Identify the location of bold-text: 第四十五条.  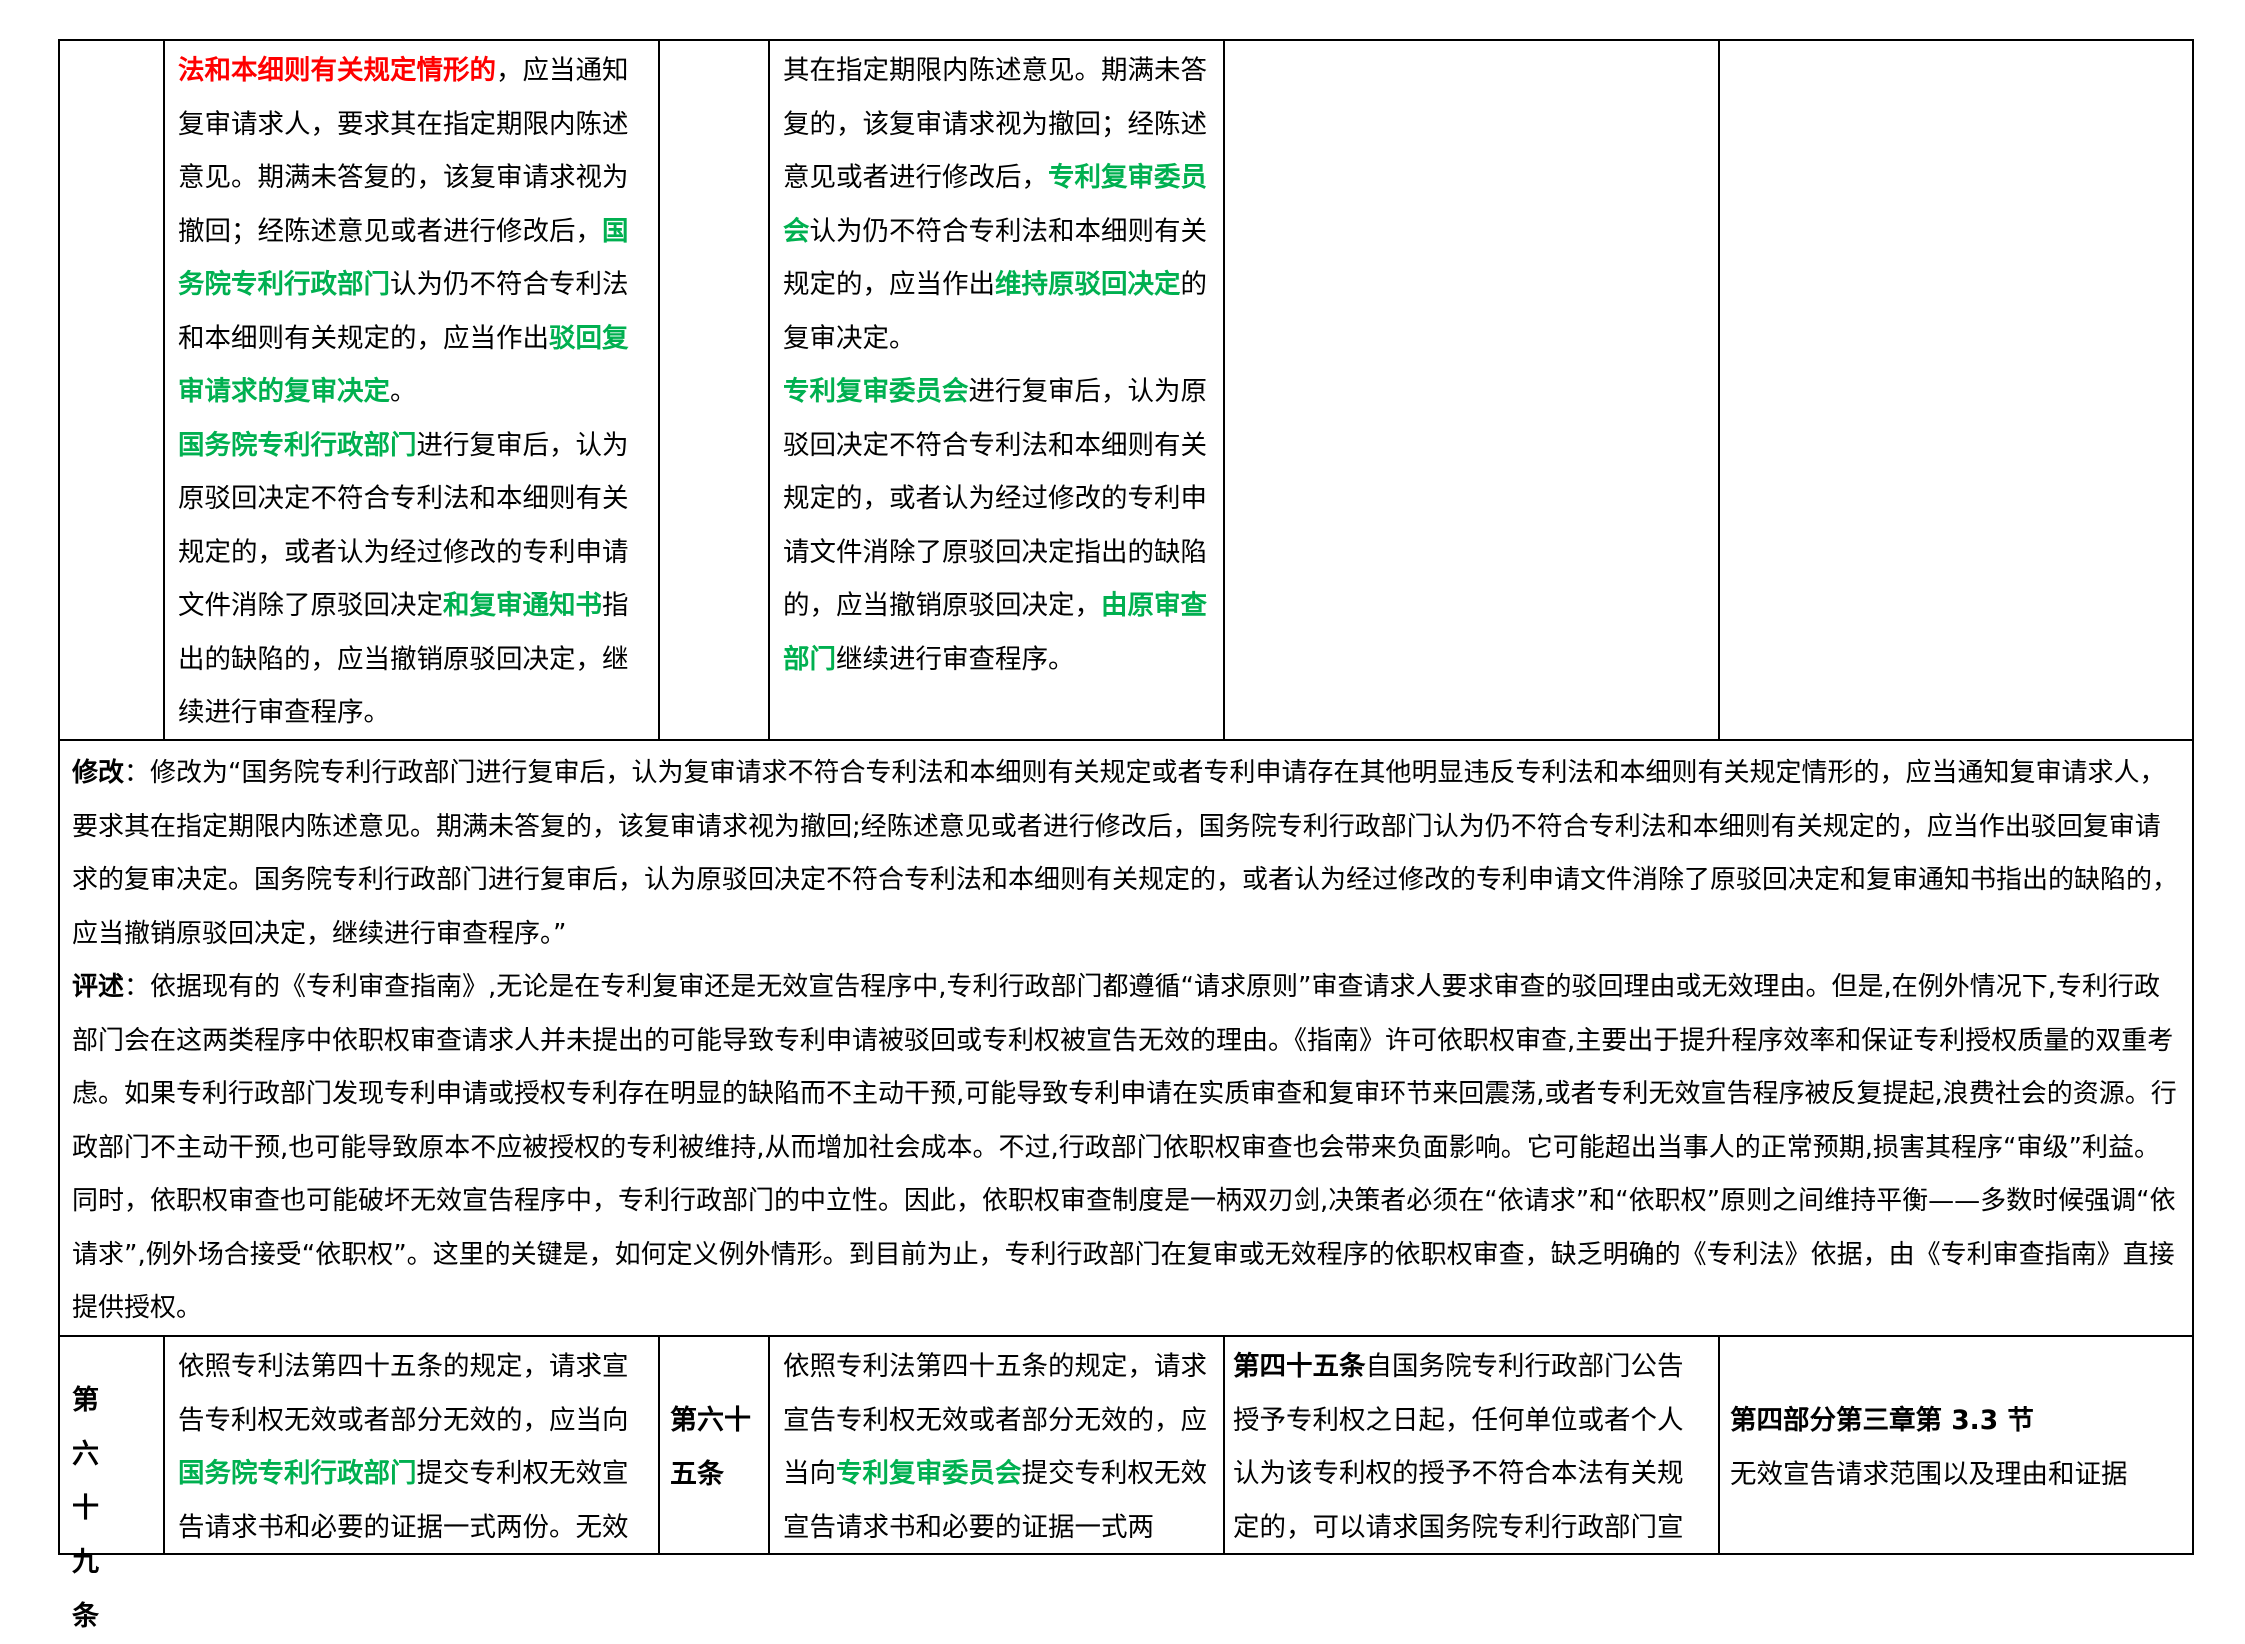
(1299, 1366).